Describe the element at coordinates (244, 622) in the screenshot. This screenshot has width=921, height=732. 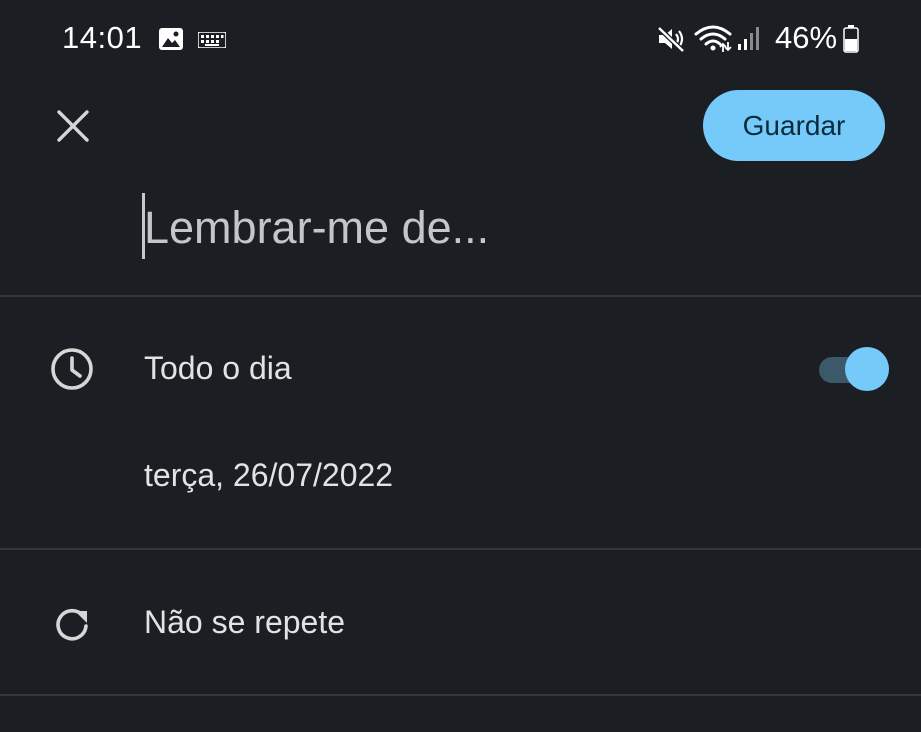
I see `repeat-selector: Não se repete` at that location.